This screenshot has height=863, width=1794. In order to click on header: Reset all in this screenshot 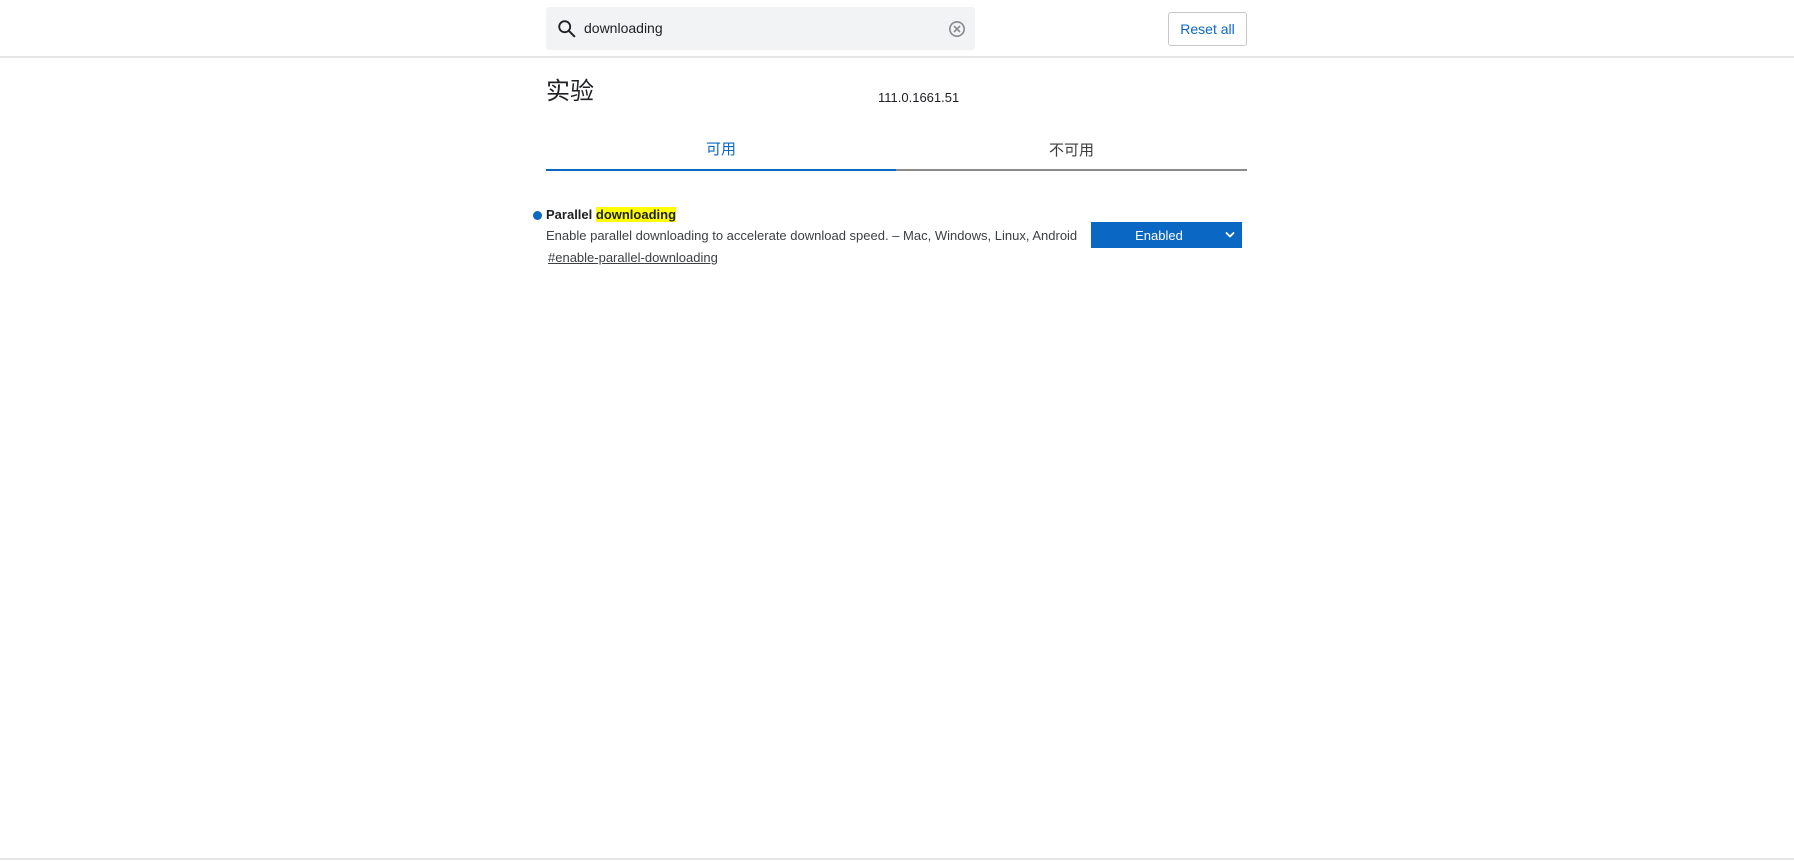, I will do `click(897, 29)`.